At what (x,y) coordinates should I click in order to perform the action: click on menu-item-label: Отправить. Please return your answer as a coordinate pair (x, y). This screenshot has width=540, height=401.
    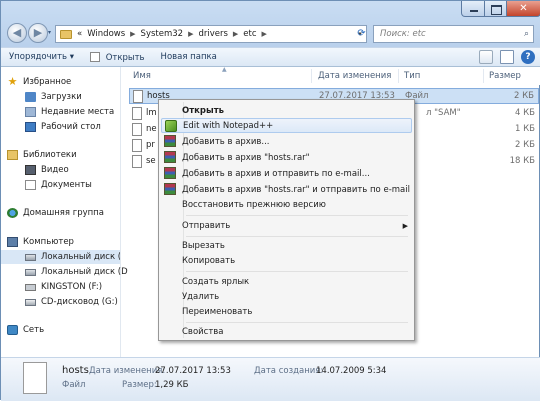
    Looking at the image, I should click on (206, 225).